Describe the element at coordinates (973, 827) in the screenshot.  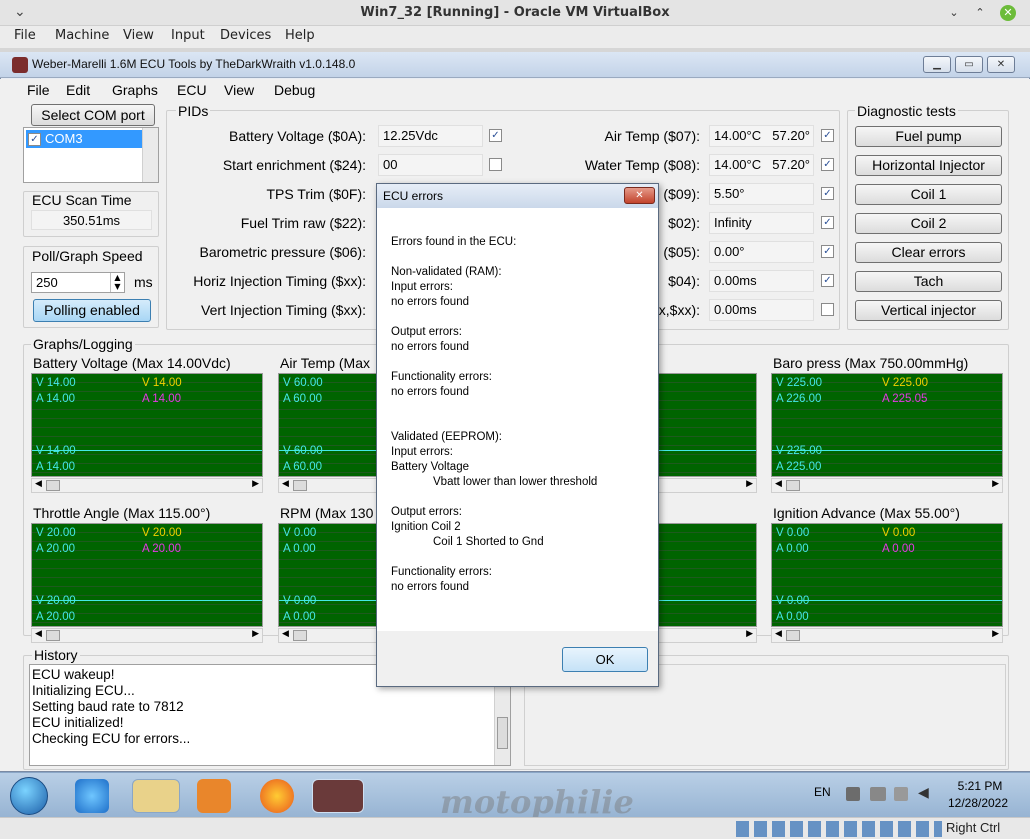
I see `host-key-label: Right Ctrl` at that location.